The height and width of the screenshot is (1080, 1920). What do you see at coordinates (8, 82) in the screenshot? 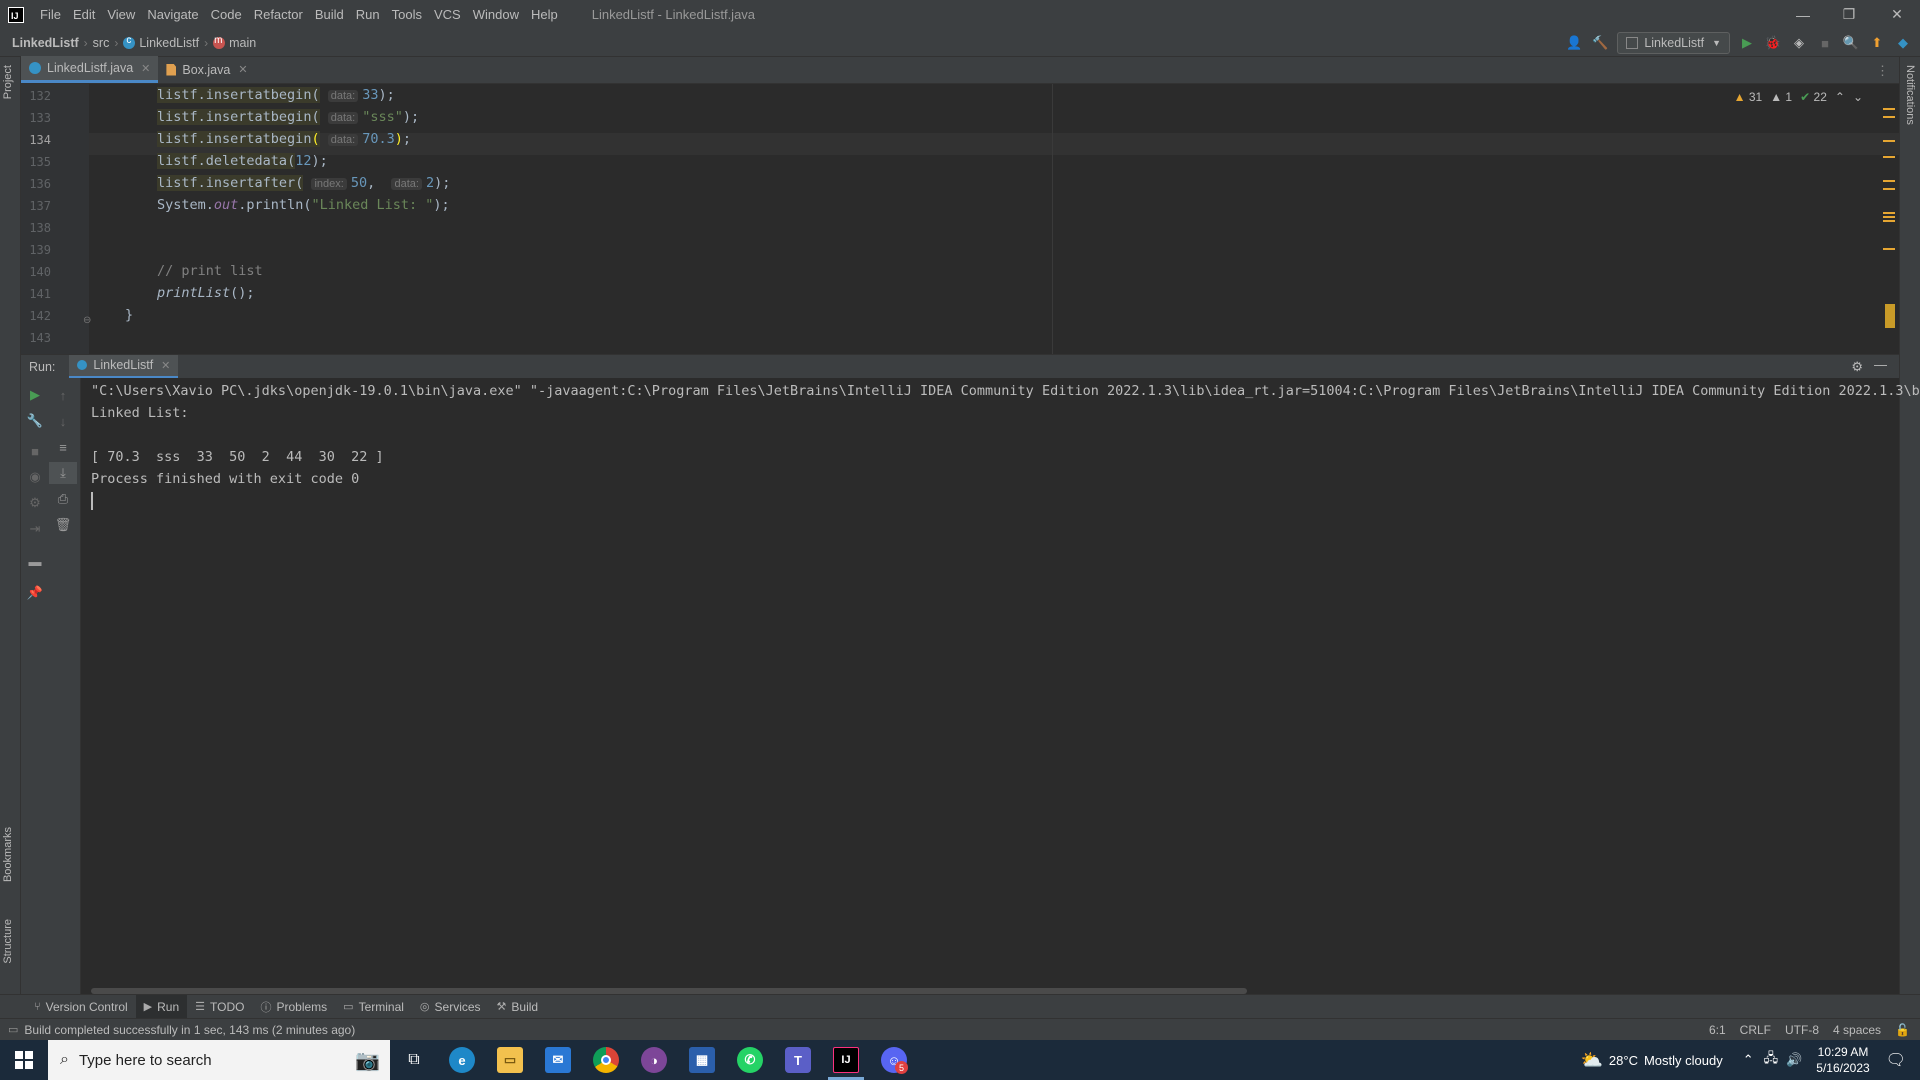
I see `project-tool-button: Project` at bounding box center [8, 82].